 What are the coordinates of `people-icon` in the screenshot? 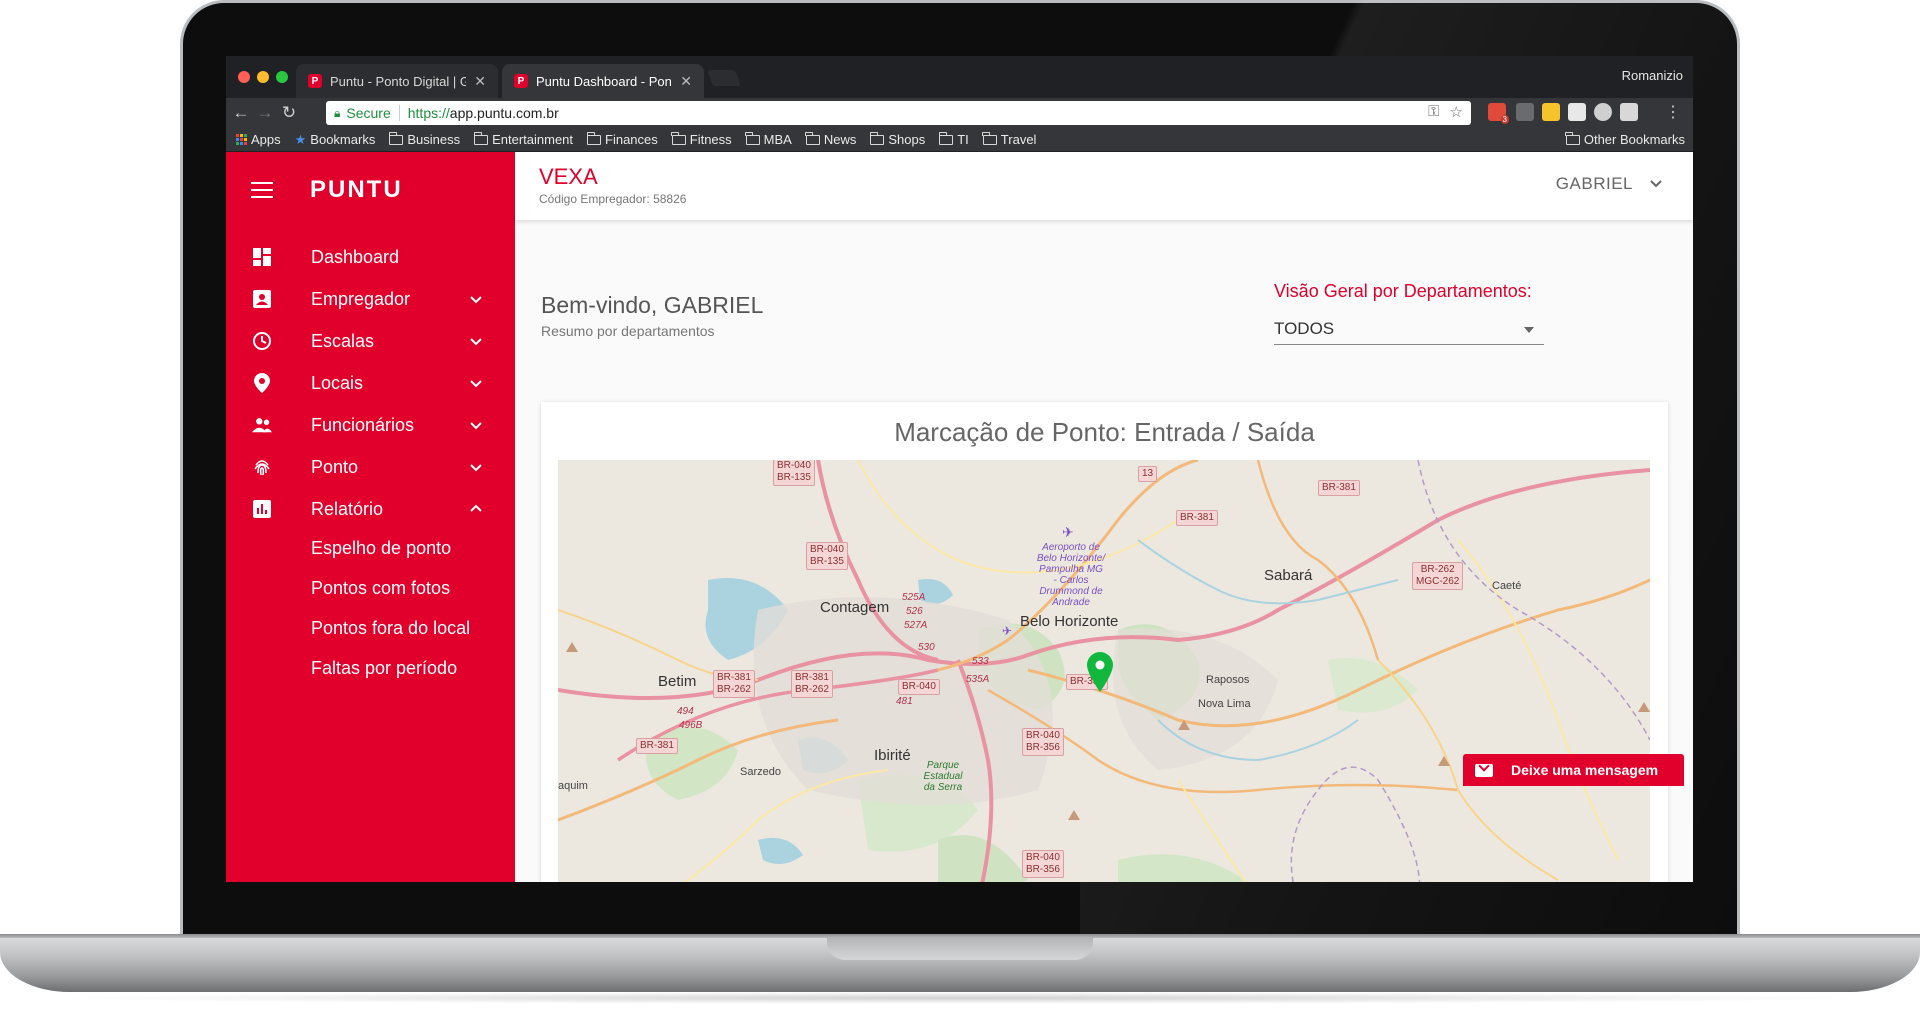 It's located at (262, 425).